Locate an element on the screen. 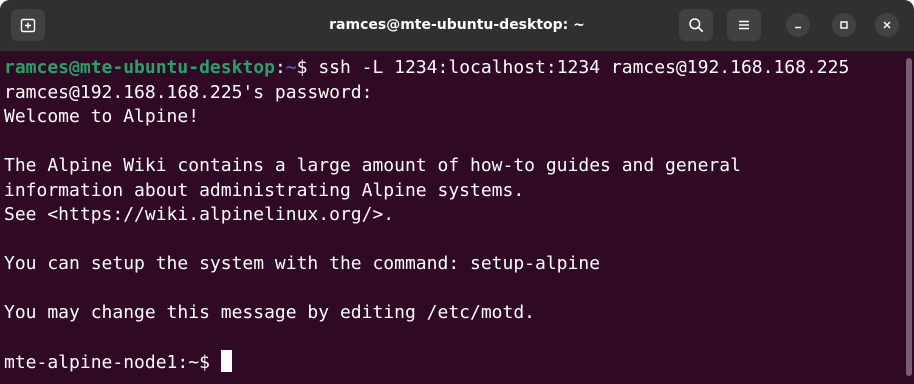 The width and height of the screenshot is (914, 384). output-line: ramces@192.168.168.225's password: is located at coordinates (188, 92).